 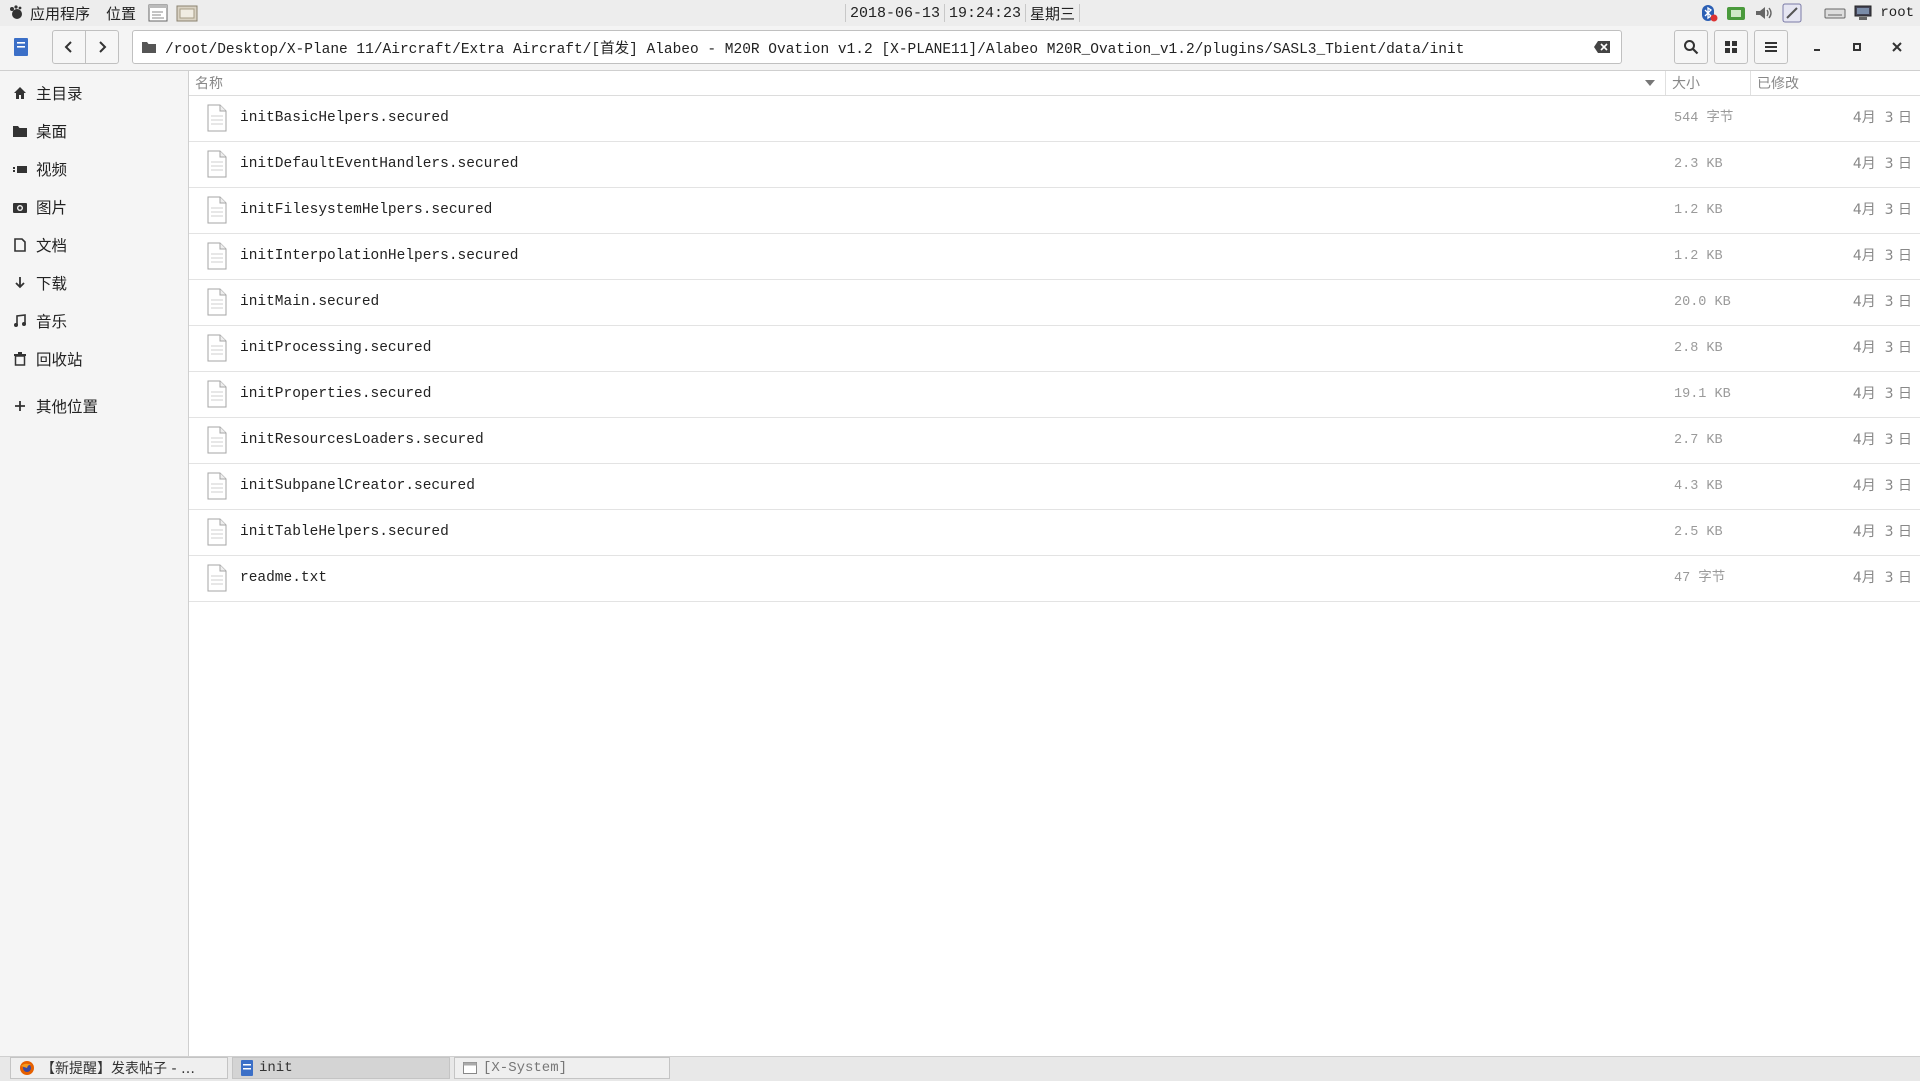 What do you see at coordinates (1897, 47) in the screenshot?
I see `close-button` at bounding box center [1897, 47].